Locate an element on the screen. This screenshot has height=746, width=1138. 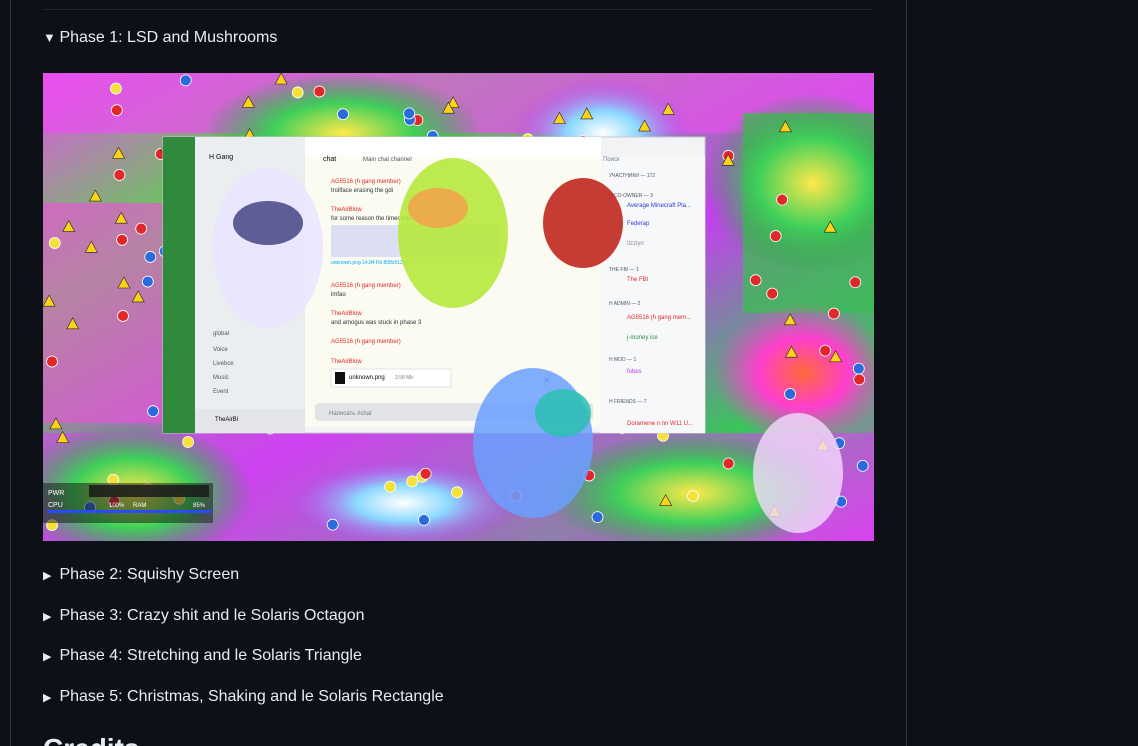
attachment-name: unknown.png is located at coordinates (367, 378).